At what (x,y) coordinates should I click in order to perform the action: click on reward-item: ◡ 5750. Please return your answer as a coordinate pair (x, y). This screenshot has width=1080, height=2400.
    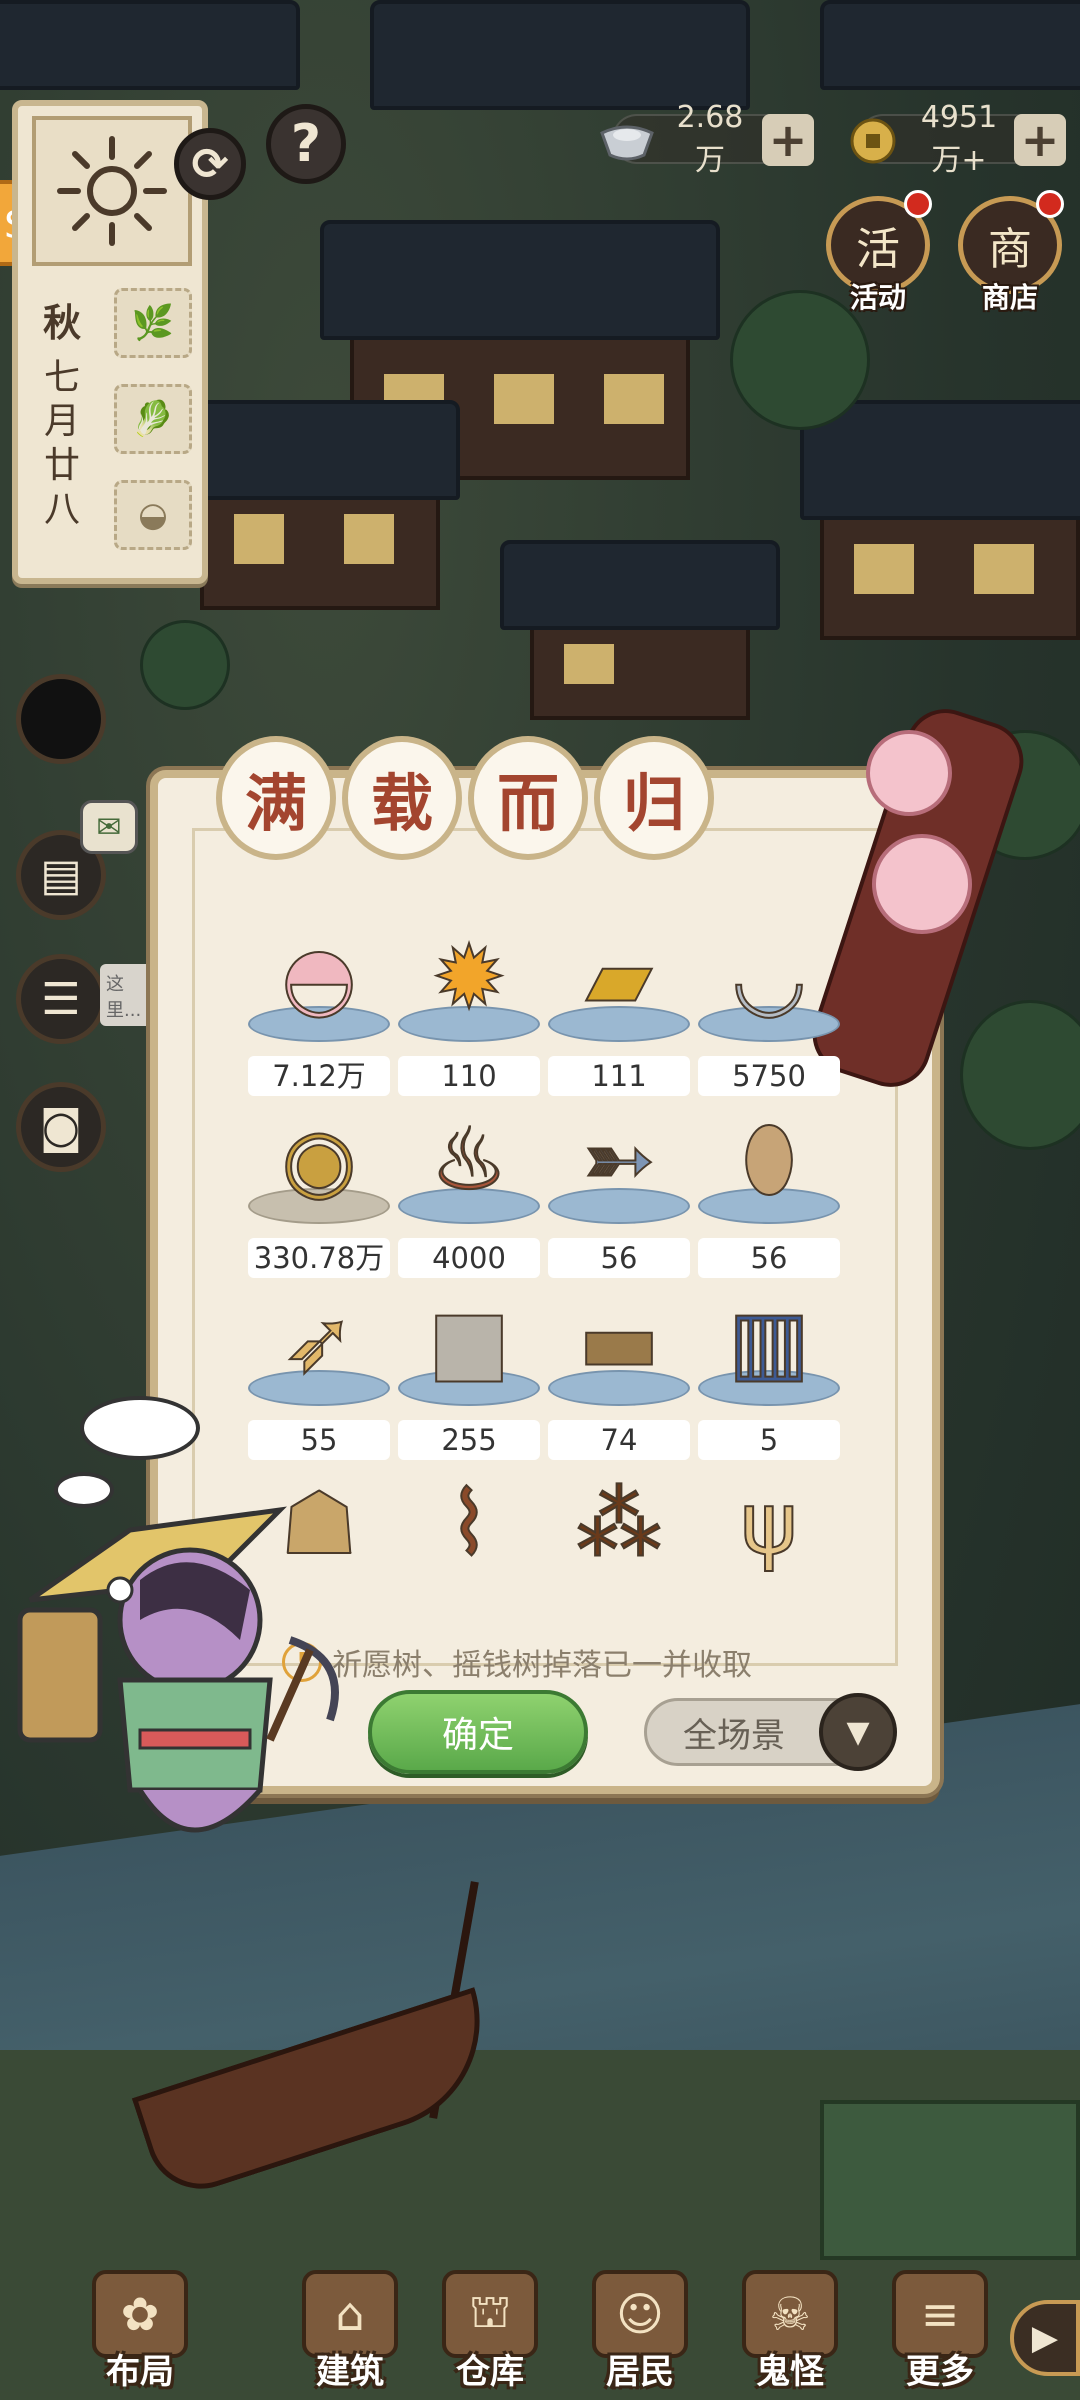
    Looking at the image, I should click on (773, 1019).